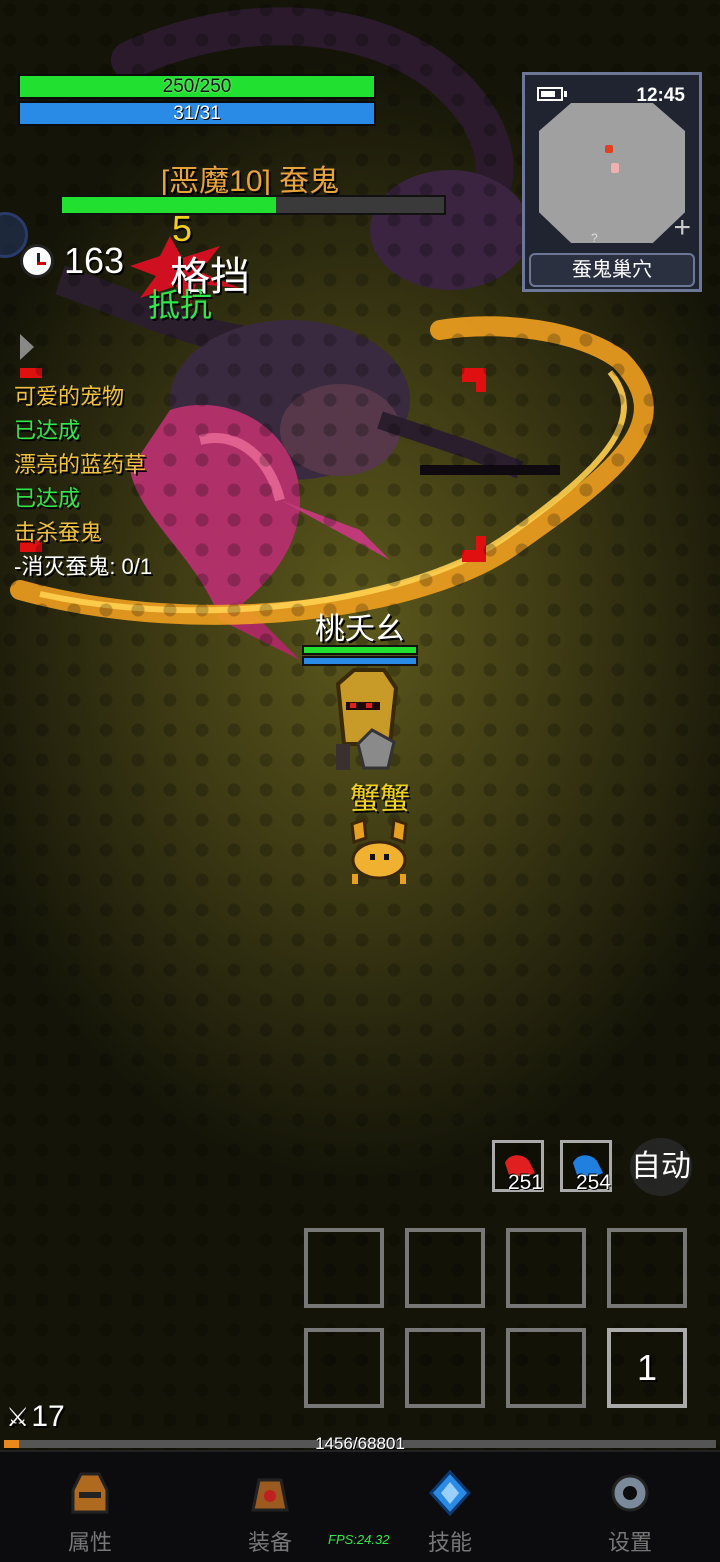 This screenshot has width=720, height=1562. I want to click on minimap: 12:45 ? + 蚕鬼巢穴, so click(612, 182).